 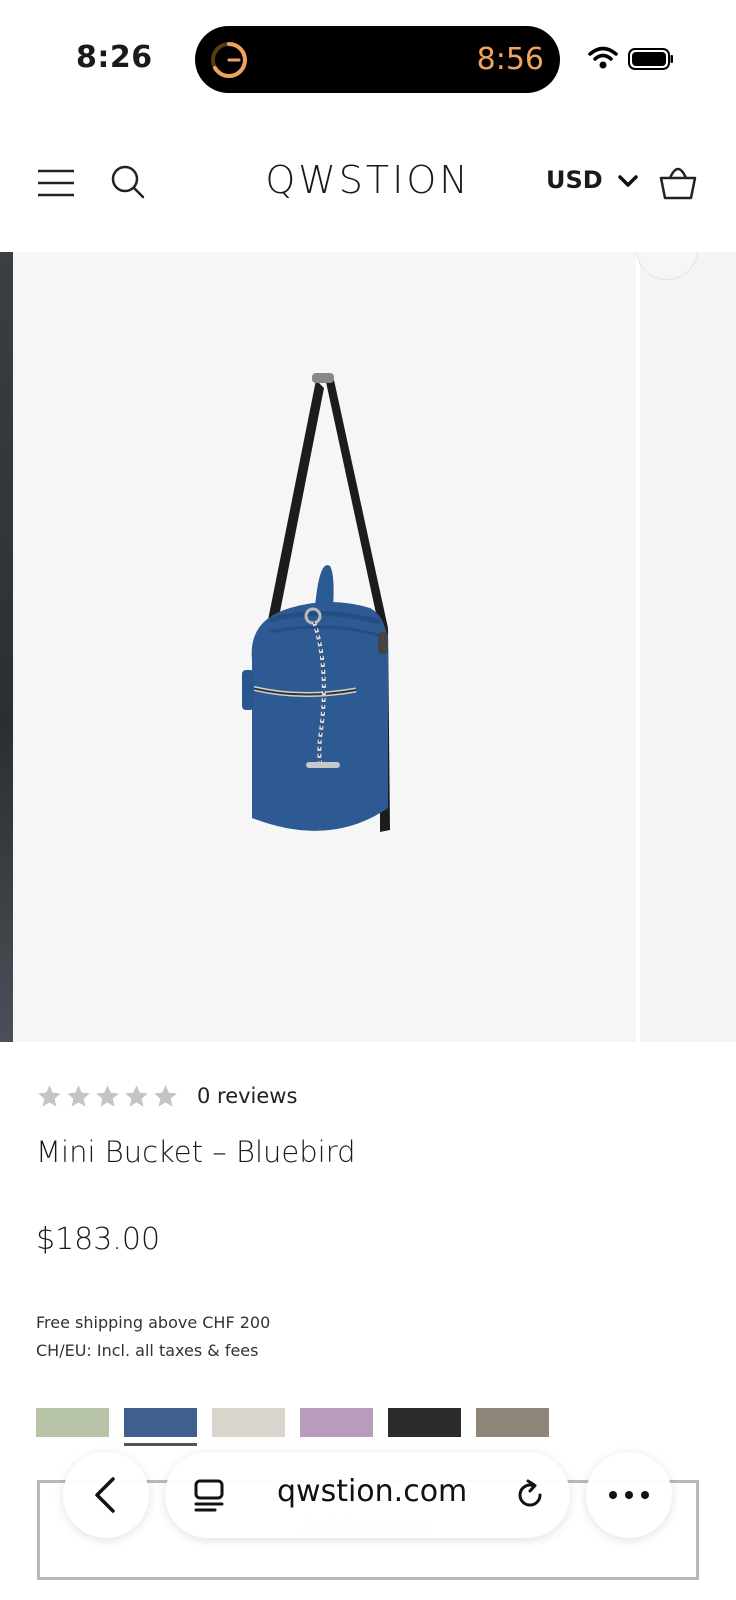 What do you see at coordinates (229, 60) in the screenshot?
I see `timer-icon` at bounding box center [229, 60].